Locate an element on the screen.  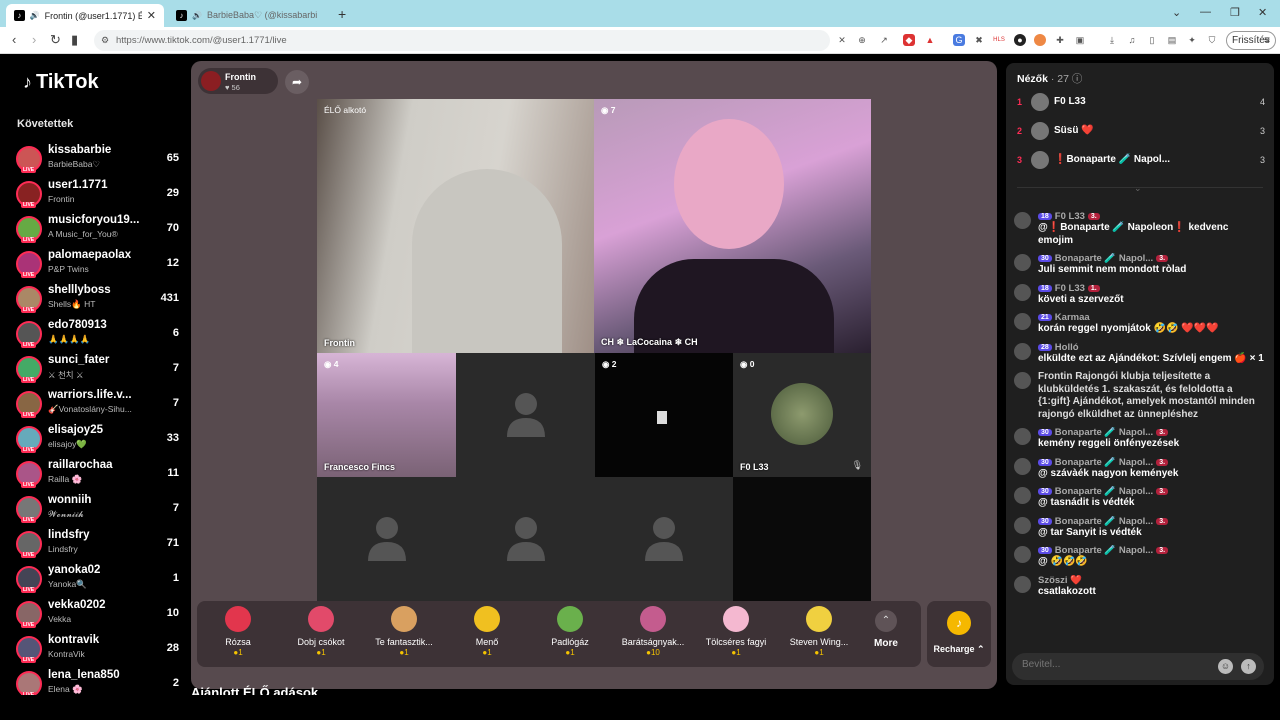
send-icon: ↑ is located at coordinates (1248, 666).